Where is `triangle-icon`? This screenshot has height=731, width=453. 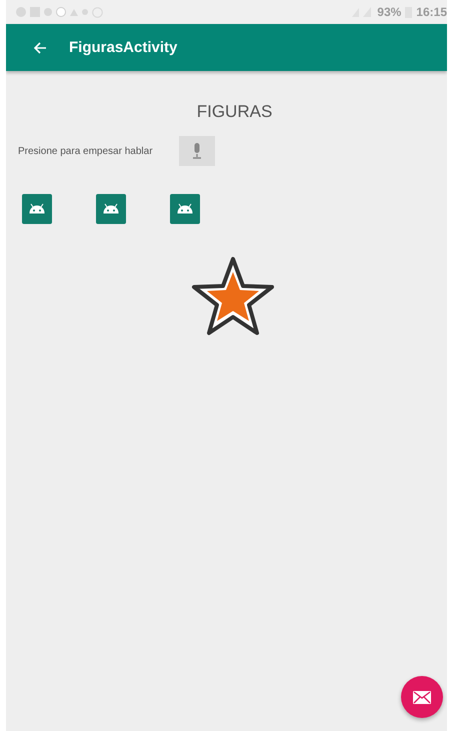 triangle-icon is located at coordinates (74, 12).